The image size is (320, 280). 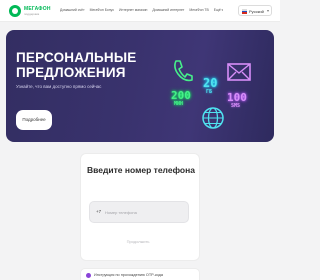 What do you see at coordinates (244, 11) in the screenshot?
I see `russia-flag-icon` at bounding box center [244, 11].